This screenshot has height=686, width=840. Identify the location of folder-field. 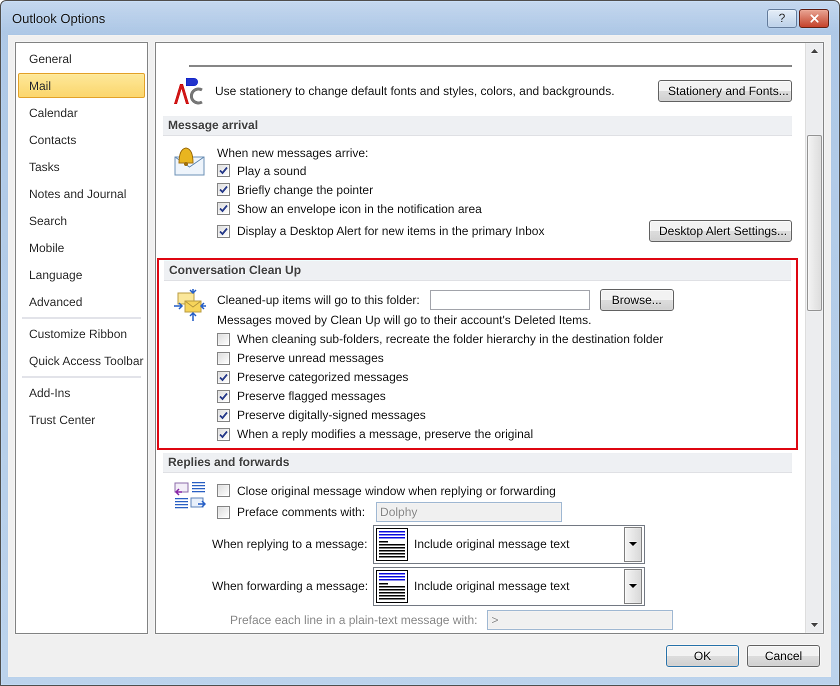
(510, 300).